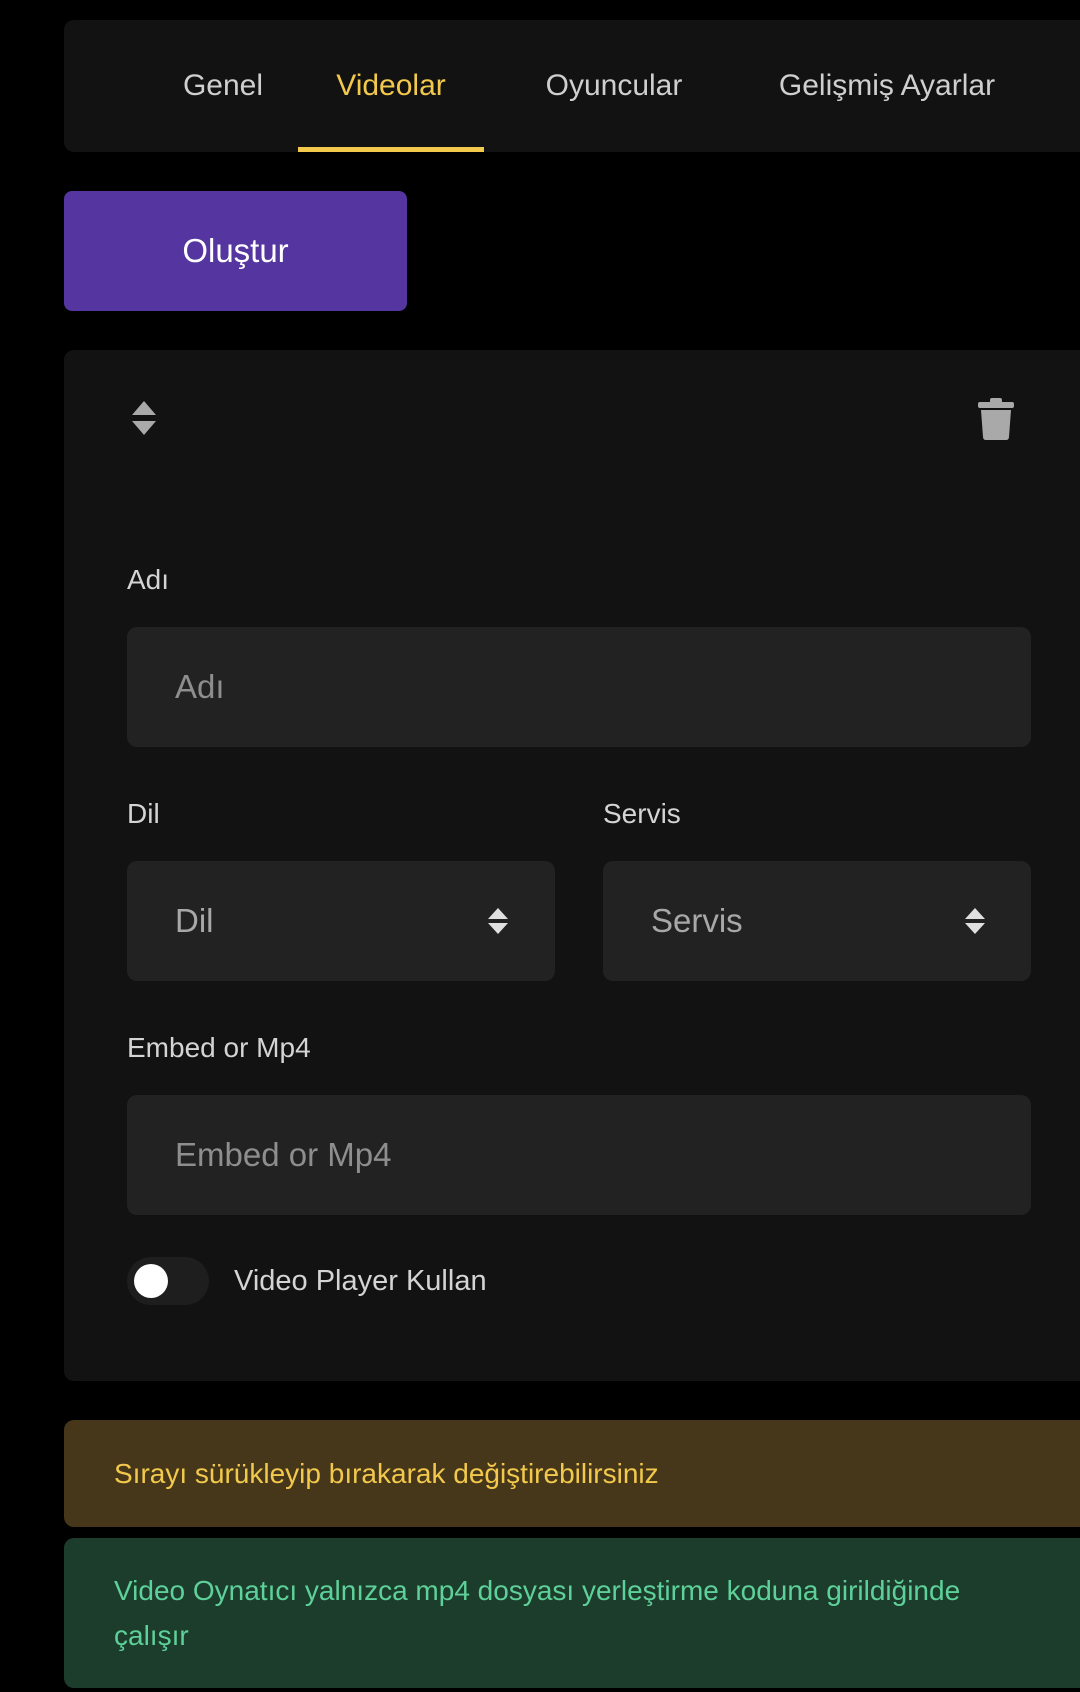  I want to click on delete-button, so click(996, 419).